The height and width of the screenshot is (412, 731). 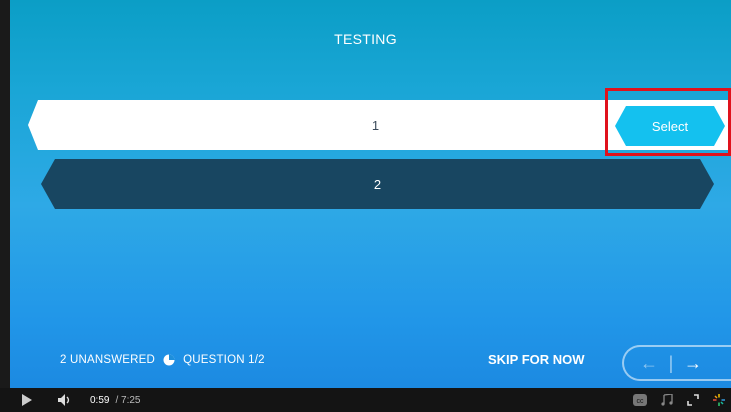 I want to click on highlight-box, so click(x=668, y=122).